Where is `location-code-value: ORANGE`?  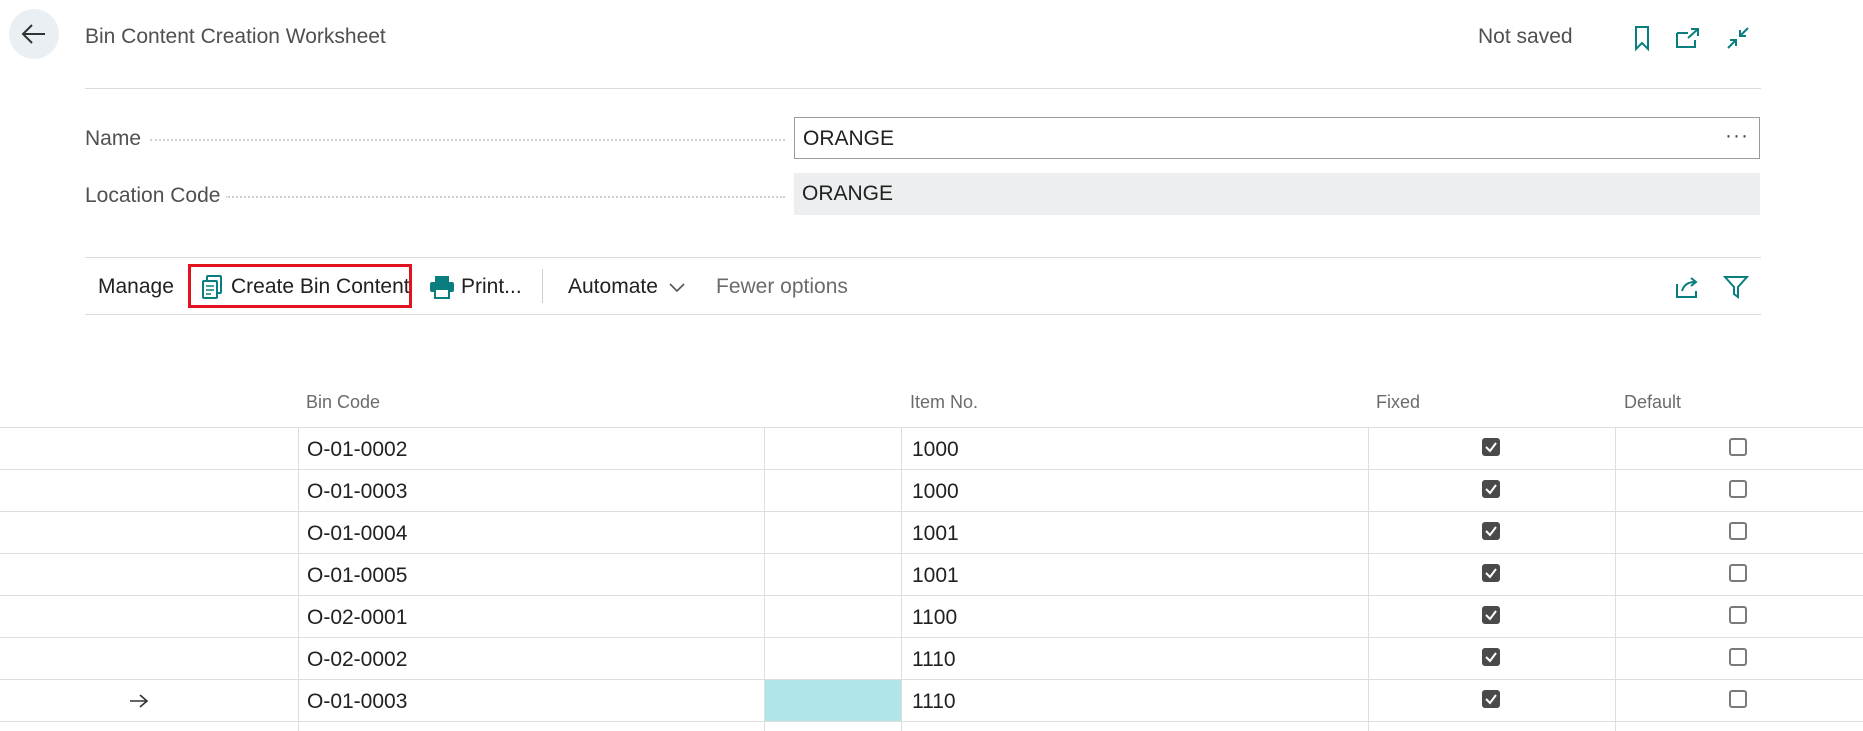 location-code-value: ORANGE is located at coordinates (848, 193).